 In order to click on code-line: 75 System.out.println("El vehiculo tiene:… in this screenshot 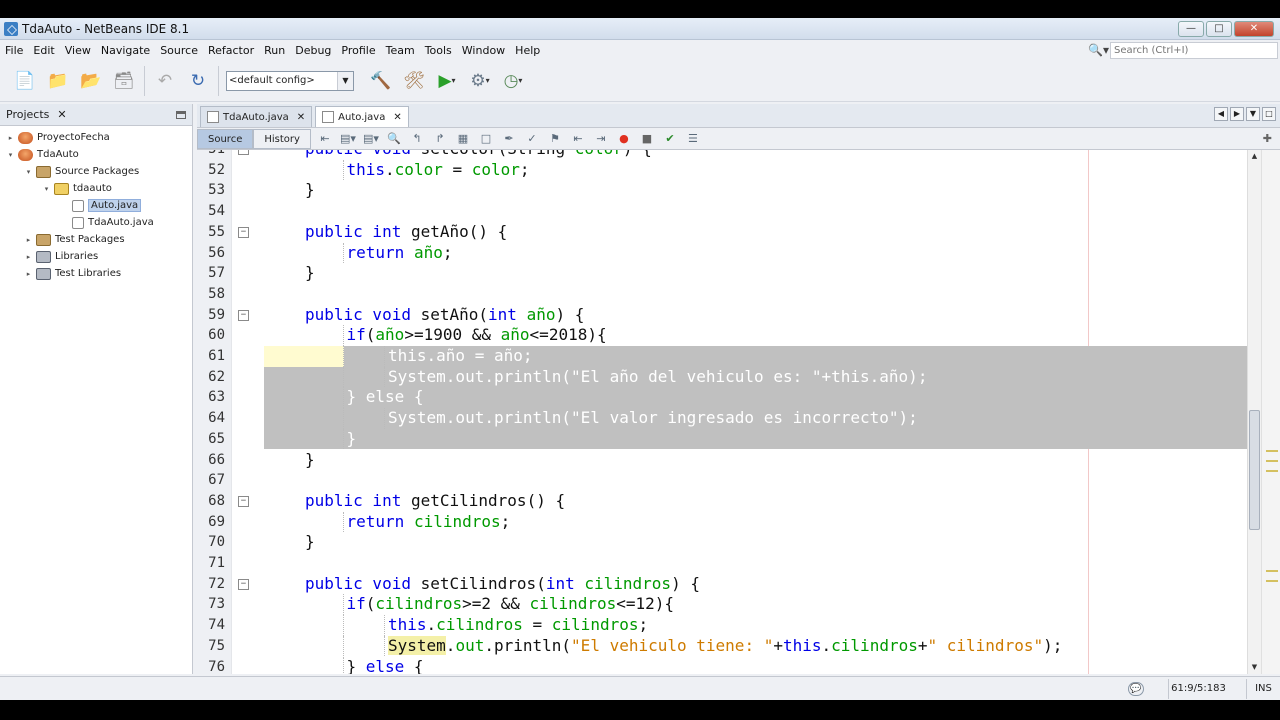, I will do `click(722, 646)`.